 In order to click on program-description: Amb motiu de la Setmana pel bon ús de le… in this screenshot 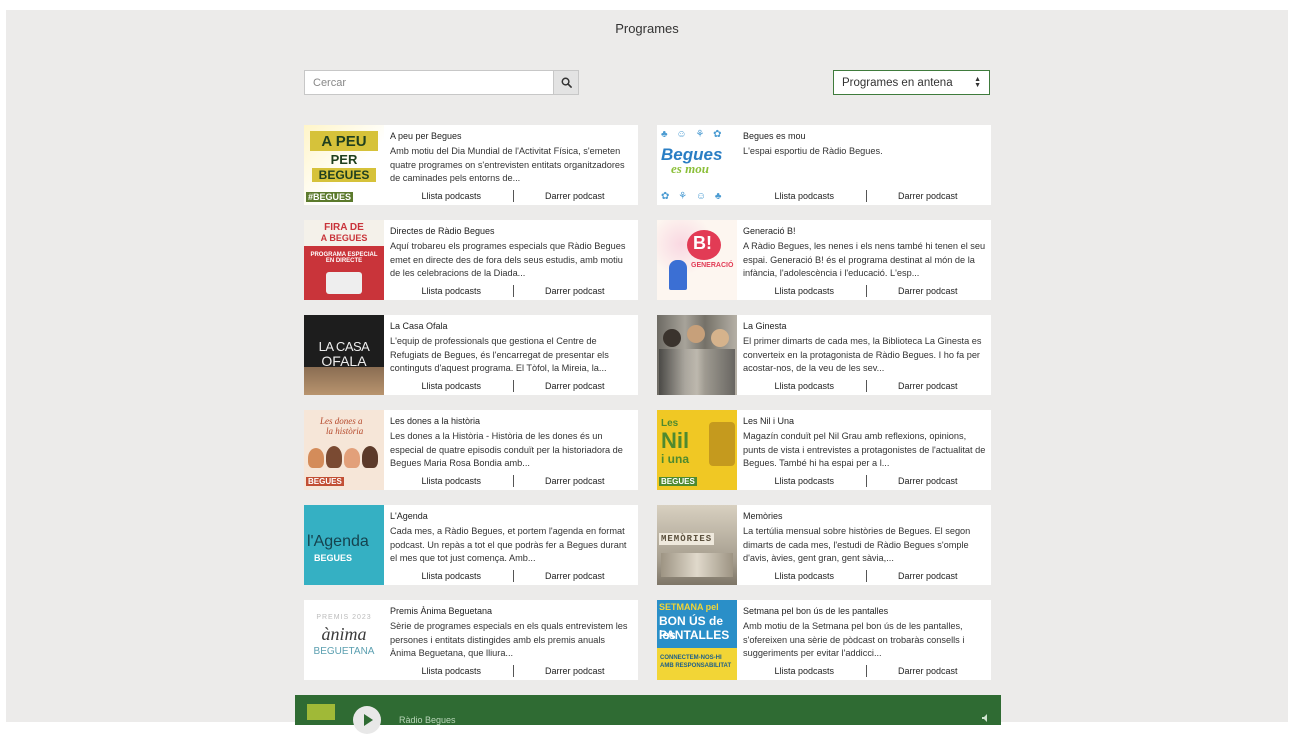, I will do `click(854, 639)`.